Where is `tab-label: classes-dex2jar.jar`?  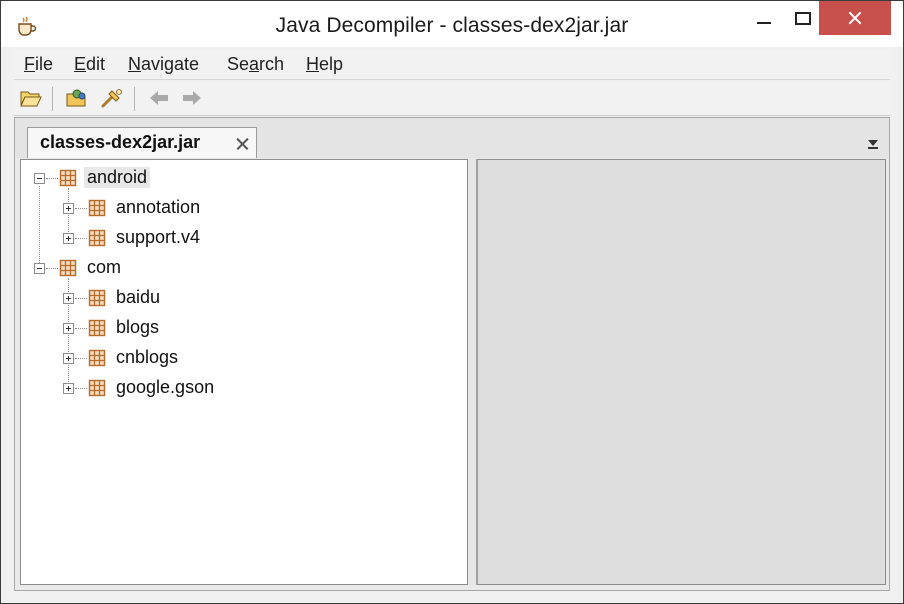
tab-label: classes-dex2jar.jar is located at coordinates (120, 142).